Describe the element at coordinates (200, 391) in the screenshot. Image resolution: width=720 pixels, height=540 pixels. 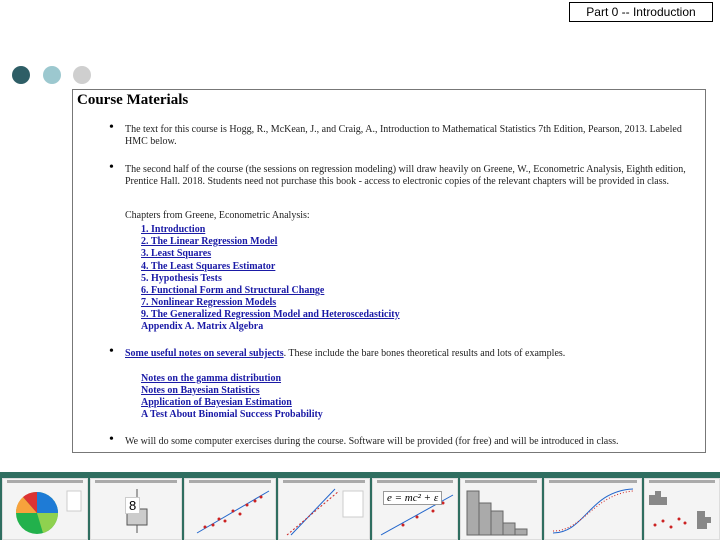
I see `note-link: Notes on Bayesian Statistics` at that location.